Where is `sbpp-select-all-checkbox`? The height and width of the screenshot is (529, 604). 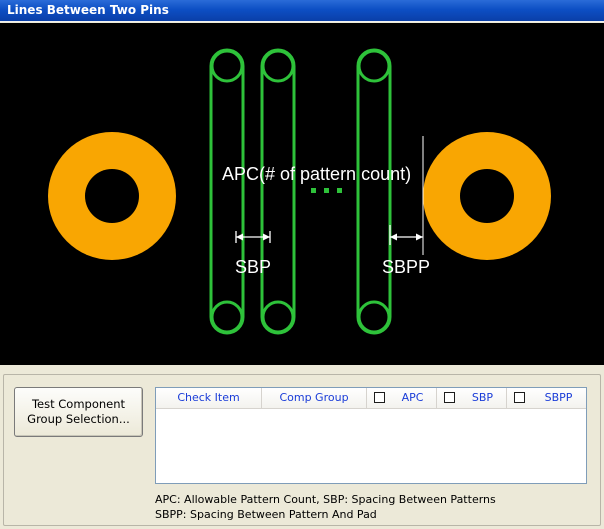 sbpp-select-all-checkbox is located at coordinates (519, 397).